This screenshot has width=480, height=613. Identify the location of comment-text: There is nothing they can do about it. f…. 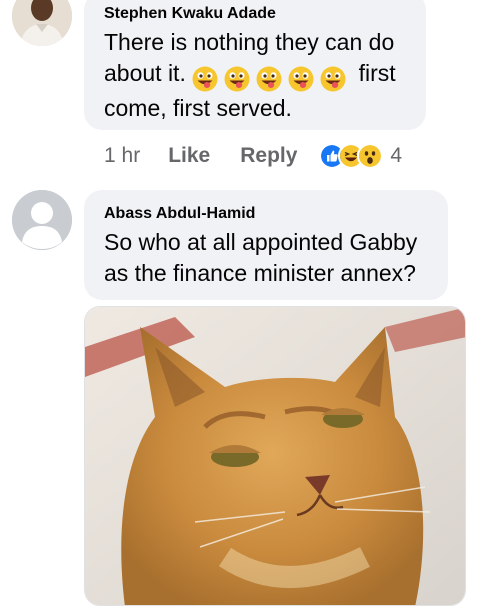
(257, 75).